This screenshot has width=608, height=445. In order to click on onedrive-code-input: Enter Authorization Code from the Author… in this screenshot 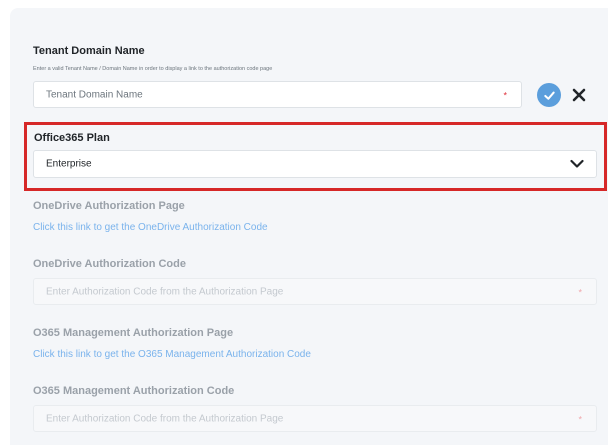, I will do `click(315, 291)`.